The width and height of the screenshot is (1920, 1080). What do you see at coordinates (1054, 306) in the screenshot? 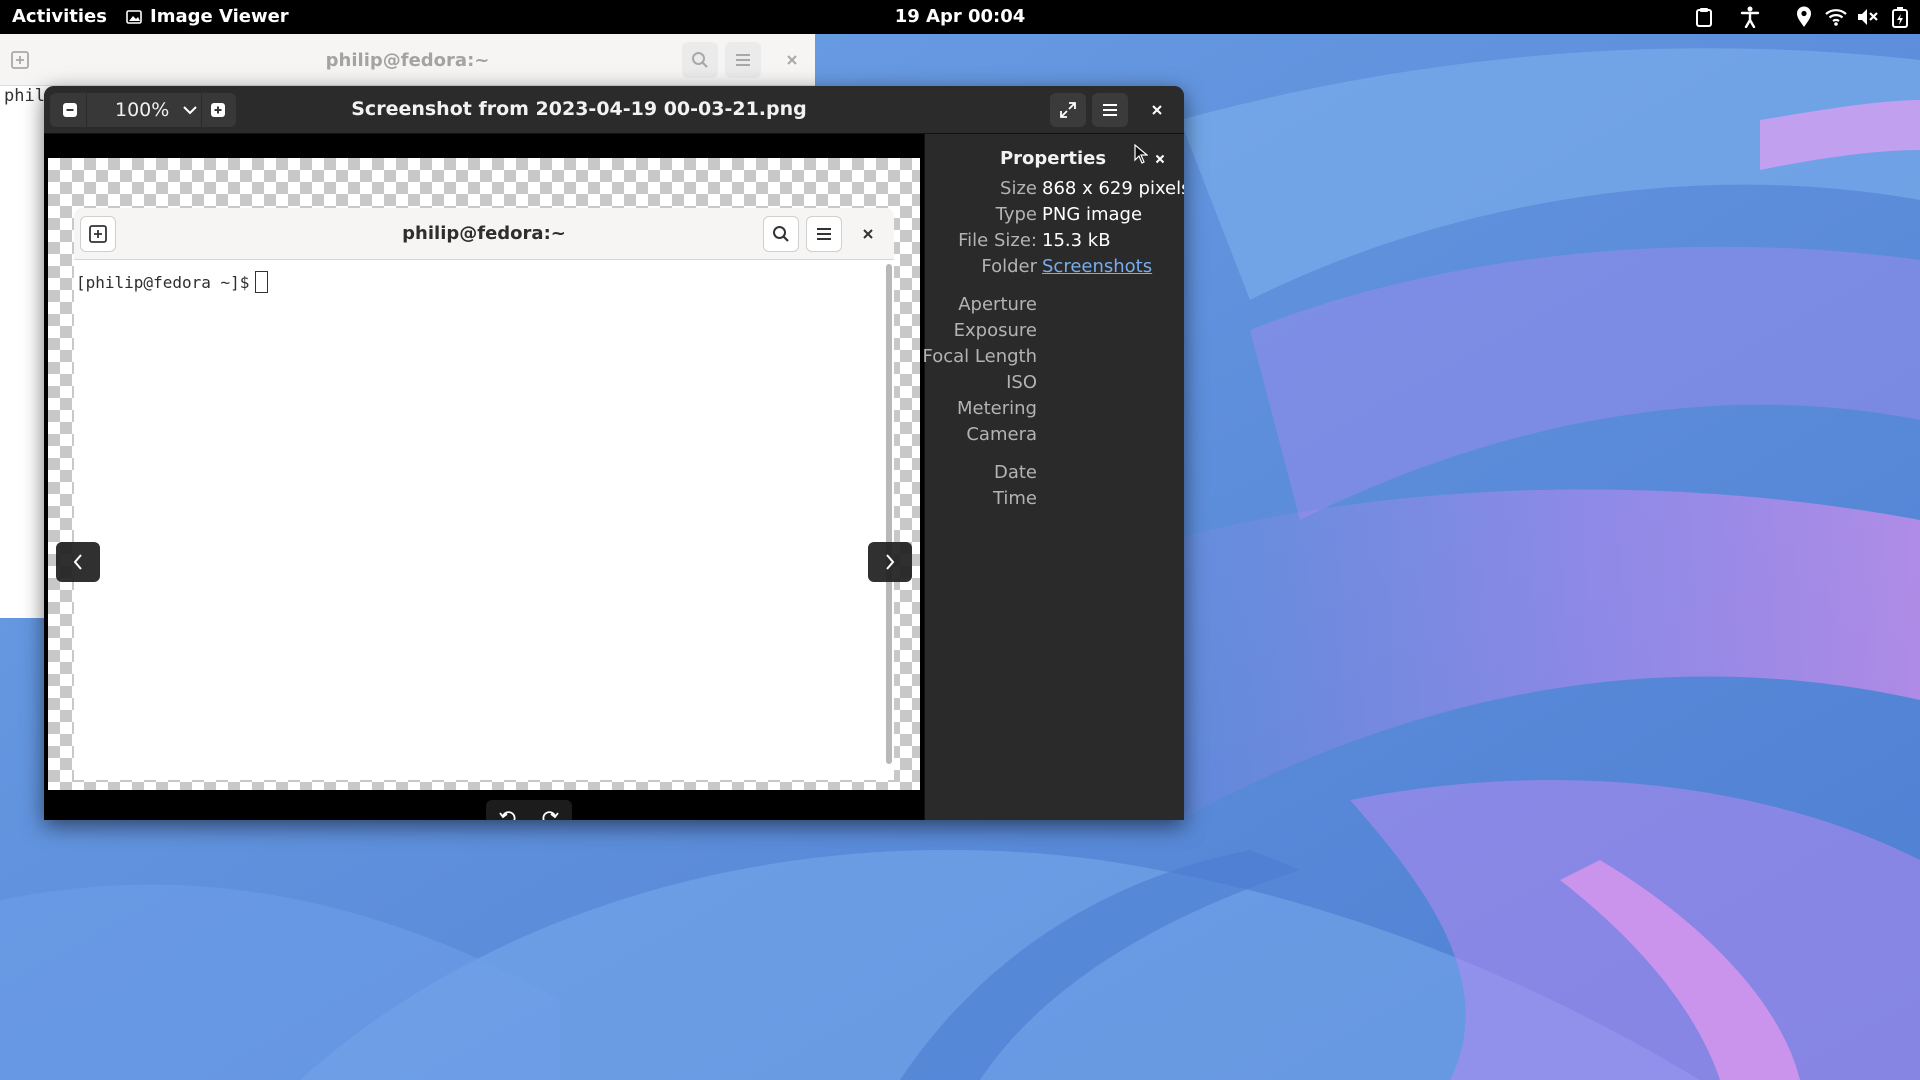
I see `property-row-aperture: Aperture` at bounding box center [1054, 306].